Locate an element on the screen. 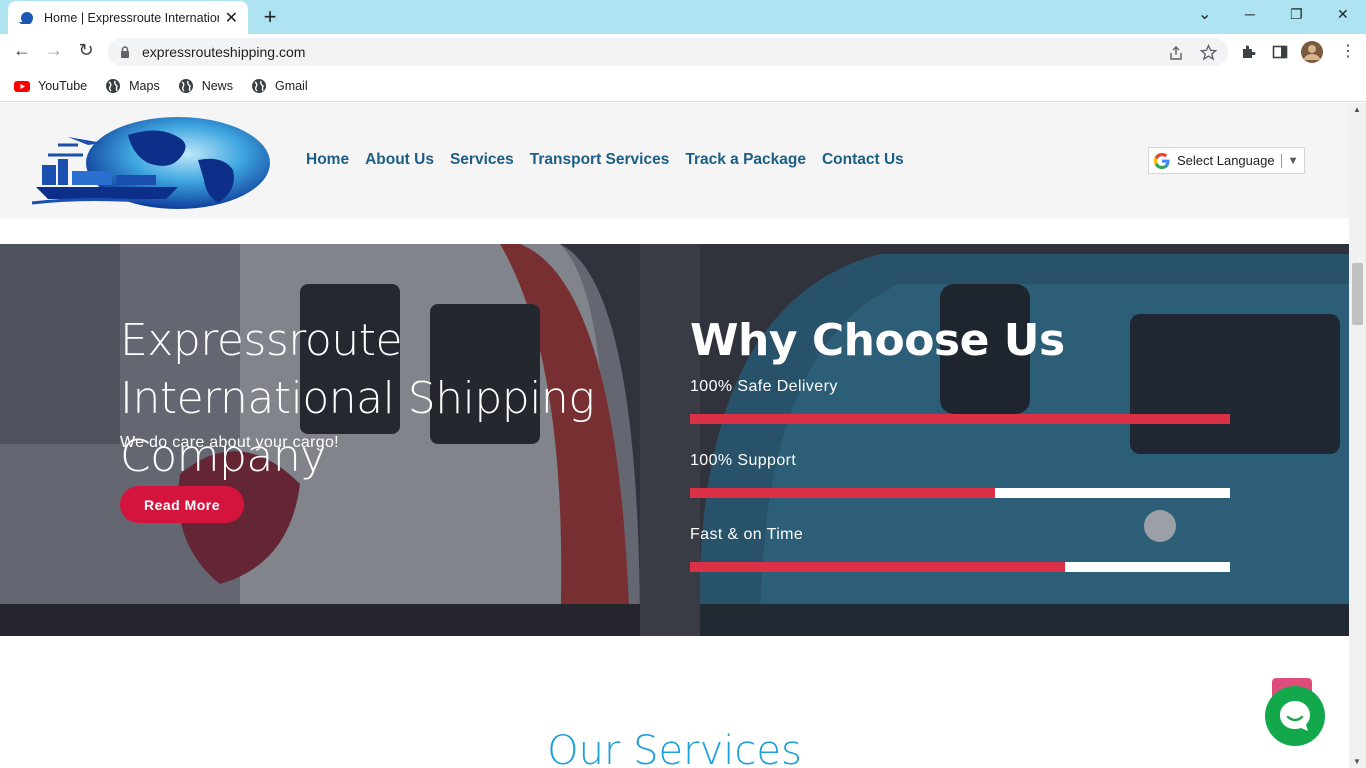 The image size is (1366, 768). bookmark-gmail: Gmail is located at coordinates (279, 86).